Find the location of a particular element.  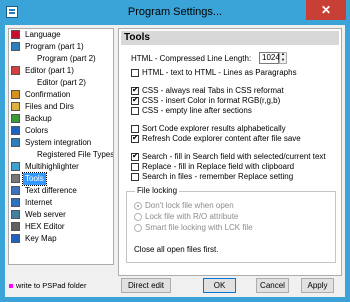

close-button: ✕ is located at coordinates (326, 10).